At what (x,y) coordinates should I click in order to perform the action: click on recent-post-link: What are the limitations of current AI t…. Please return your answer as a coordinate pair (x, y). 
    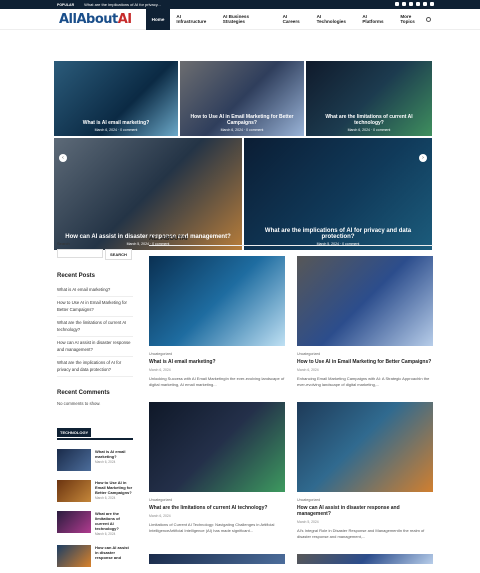
    Looking at the image, I should click on (95, 327).